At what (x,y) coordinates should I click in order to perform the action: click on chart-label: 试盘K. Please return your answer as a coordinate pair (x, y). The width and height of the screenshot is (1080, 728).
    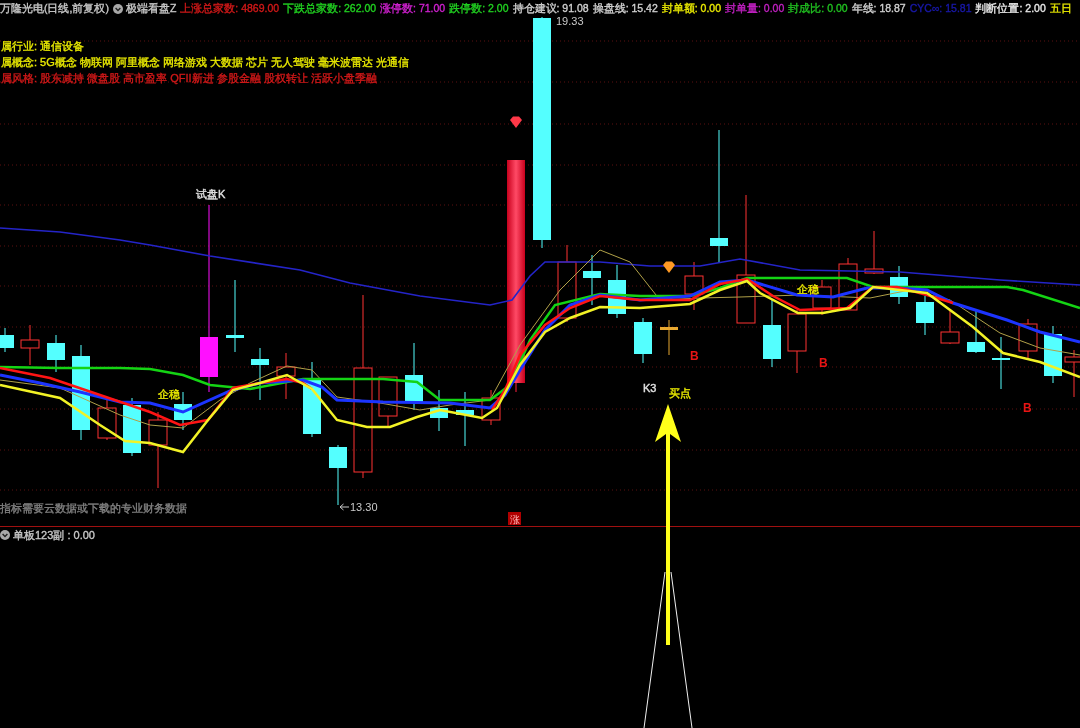
    Looking at the image, I should click on (211, 194).